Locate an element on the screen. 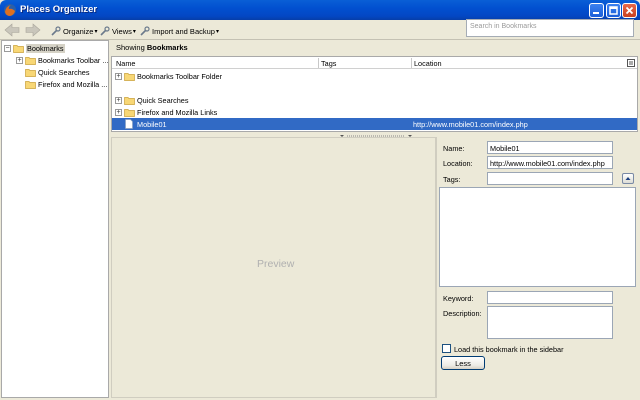 Image resolution: width=640 pixels, height=400 pixels. list-item-location: http://www.mobile01.com/index.php is located at coordinates (470, 124).